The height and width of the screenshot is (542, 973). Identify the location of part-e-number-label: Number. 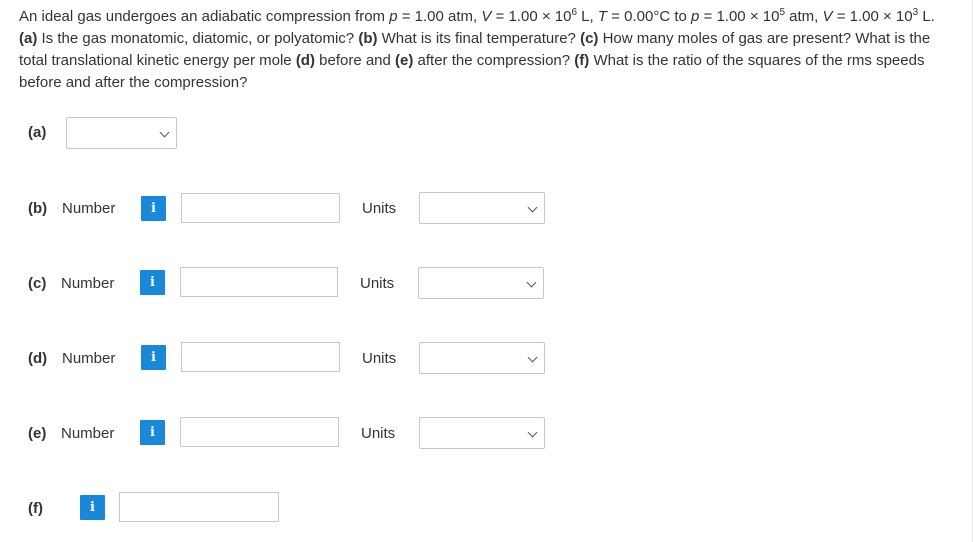
(88, 433).